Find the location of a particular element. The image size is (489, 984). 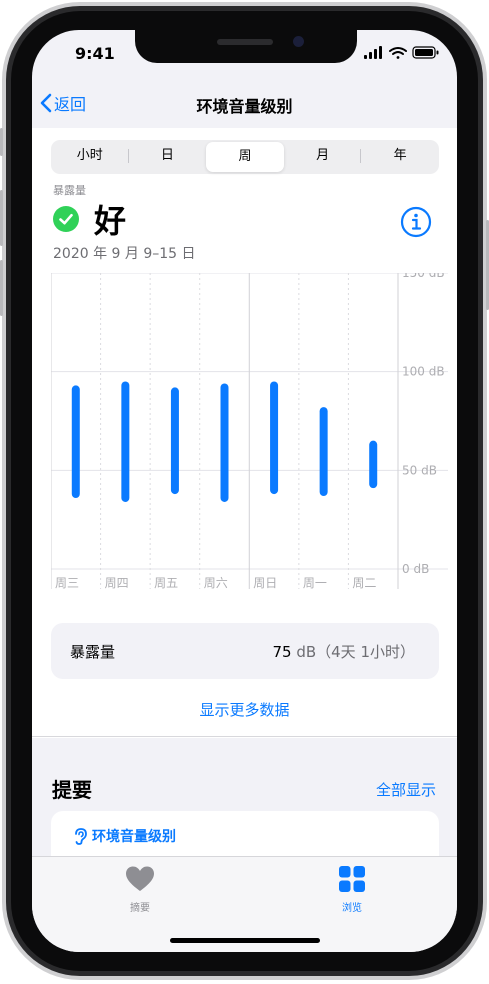

info-icon is located at coordinates (416, 222).